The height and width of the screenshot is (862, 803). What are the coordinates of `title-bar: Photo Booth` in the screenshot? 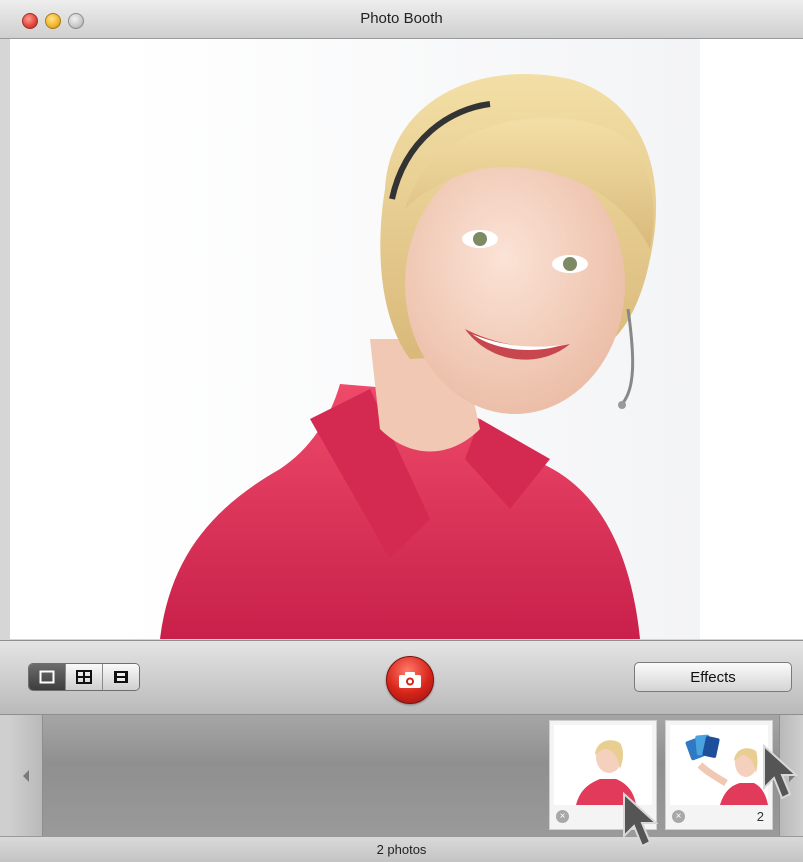 It's located at (401, 19).